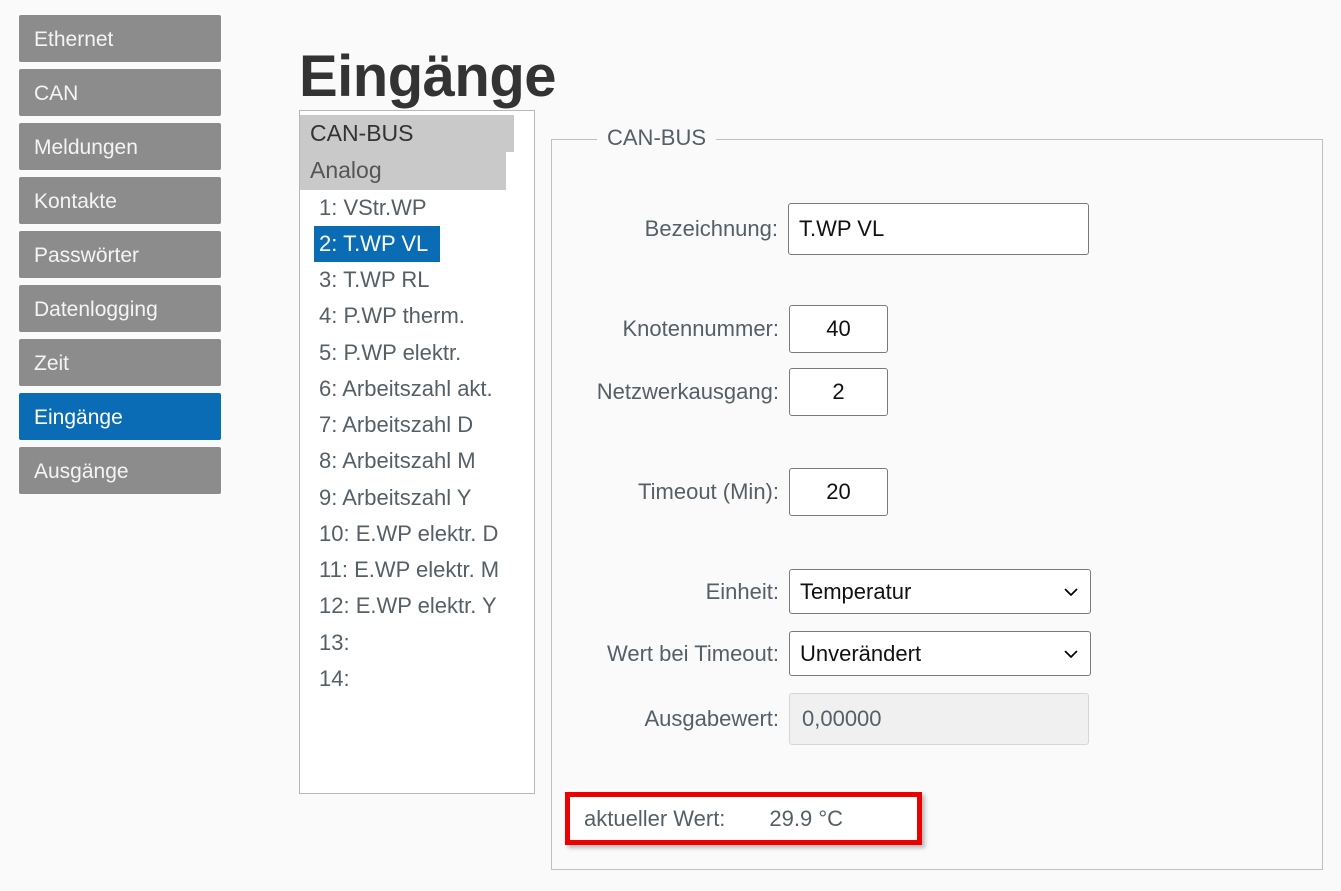 The height and width of the screenshot is (891, 1341). What do you see at coordinates (120, 254) in the screenshot?
I see `sidebar-item-passwoerter: Passwörter` at bounding box center [120, 254].